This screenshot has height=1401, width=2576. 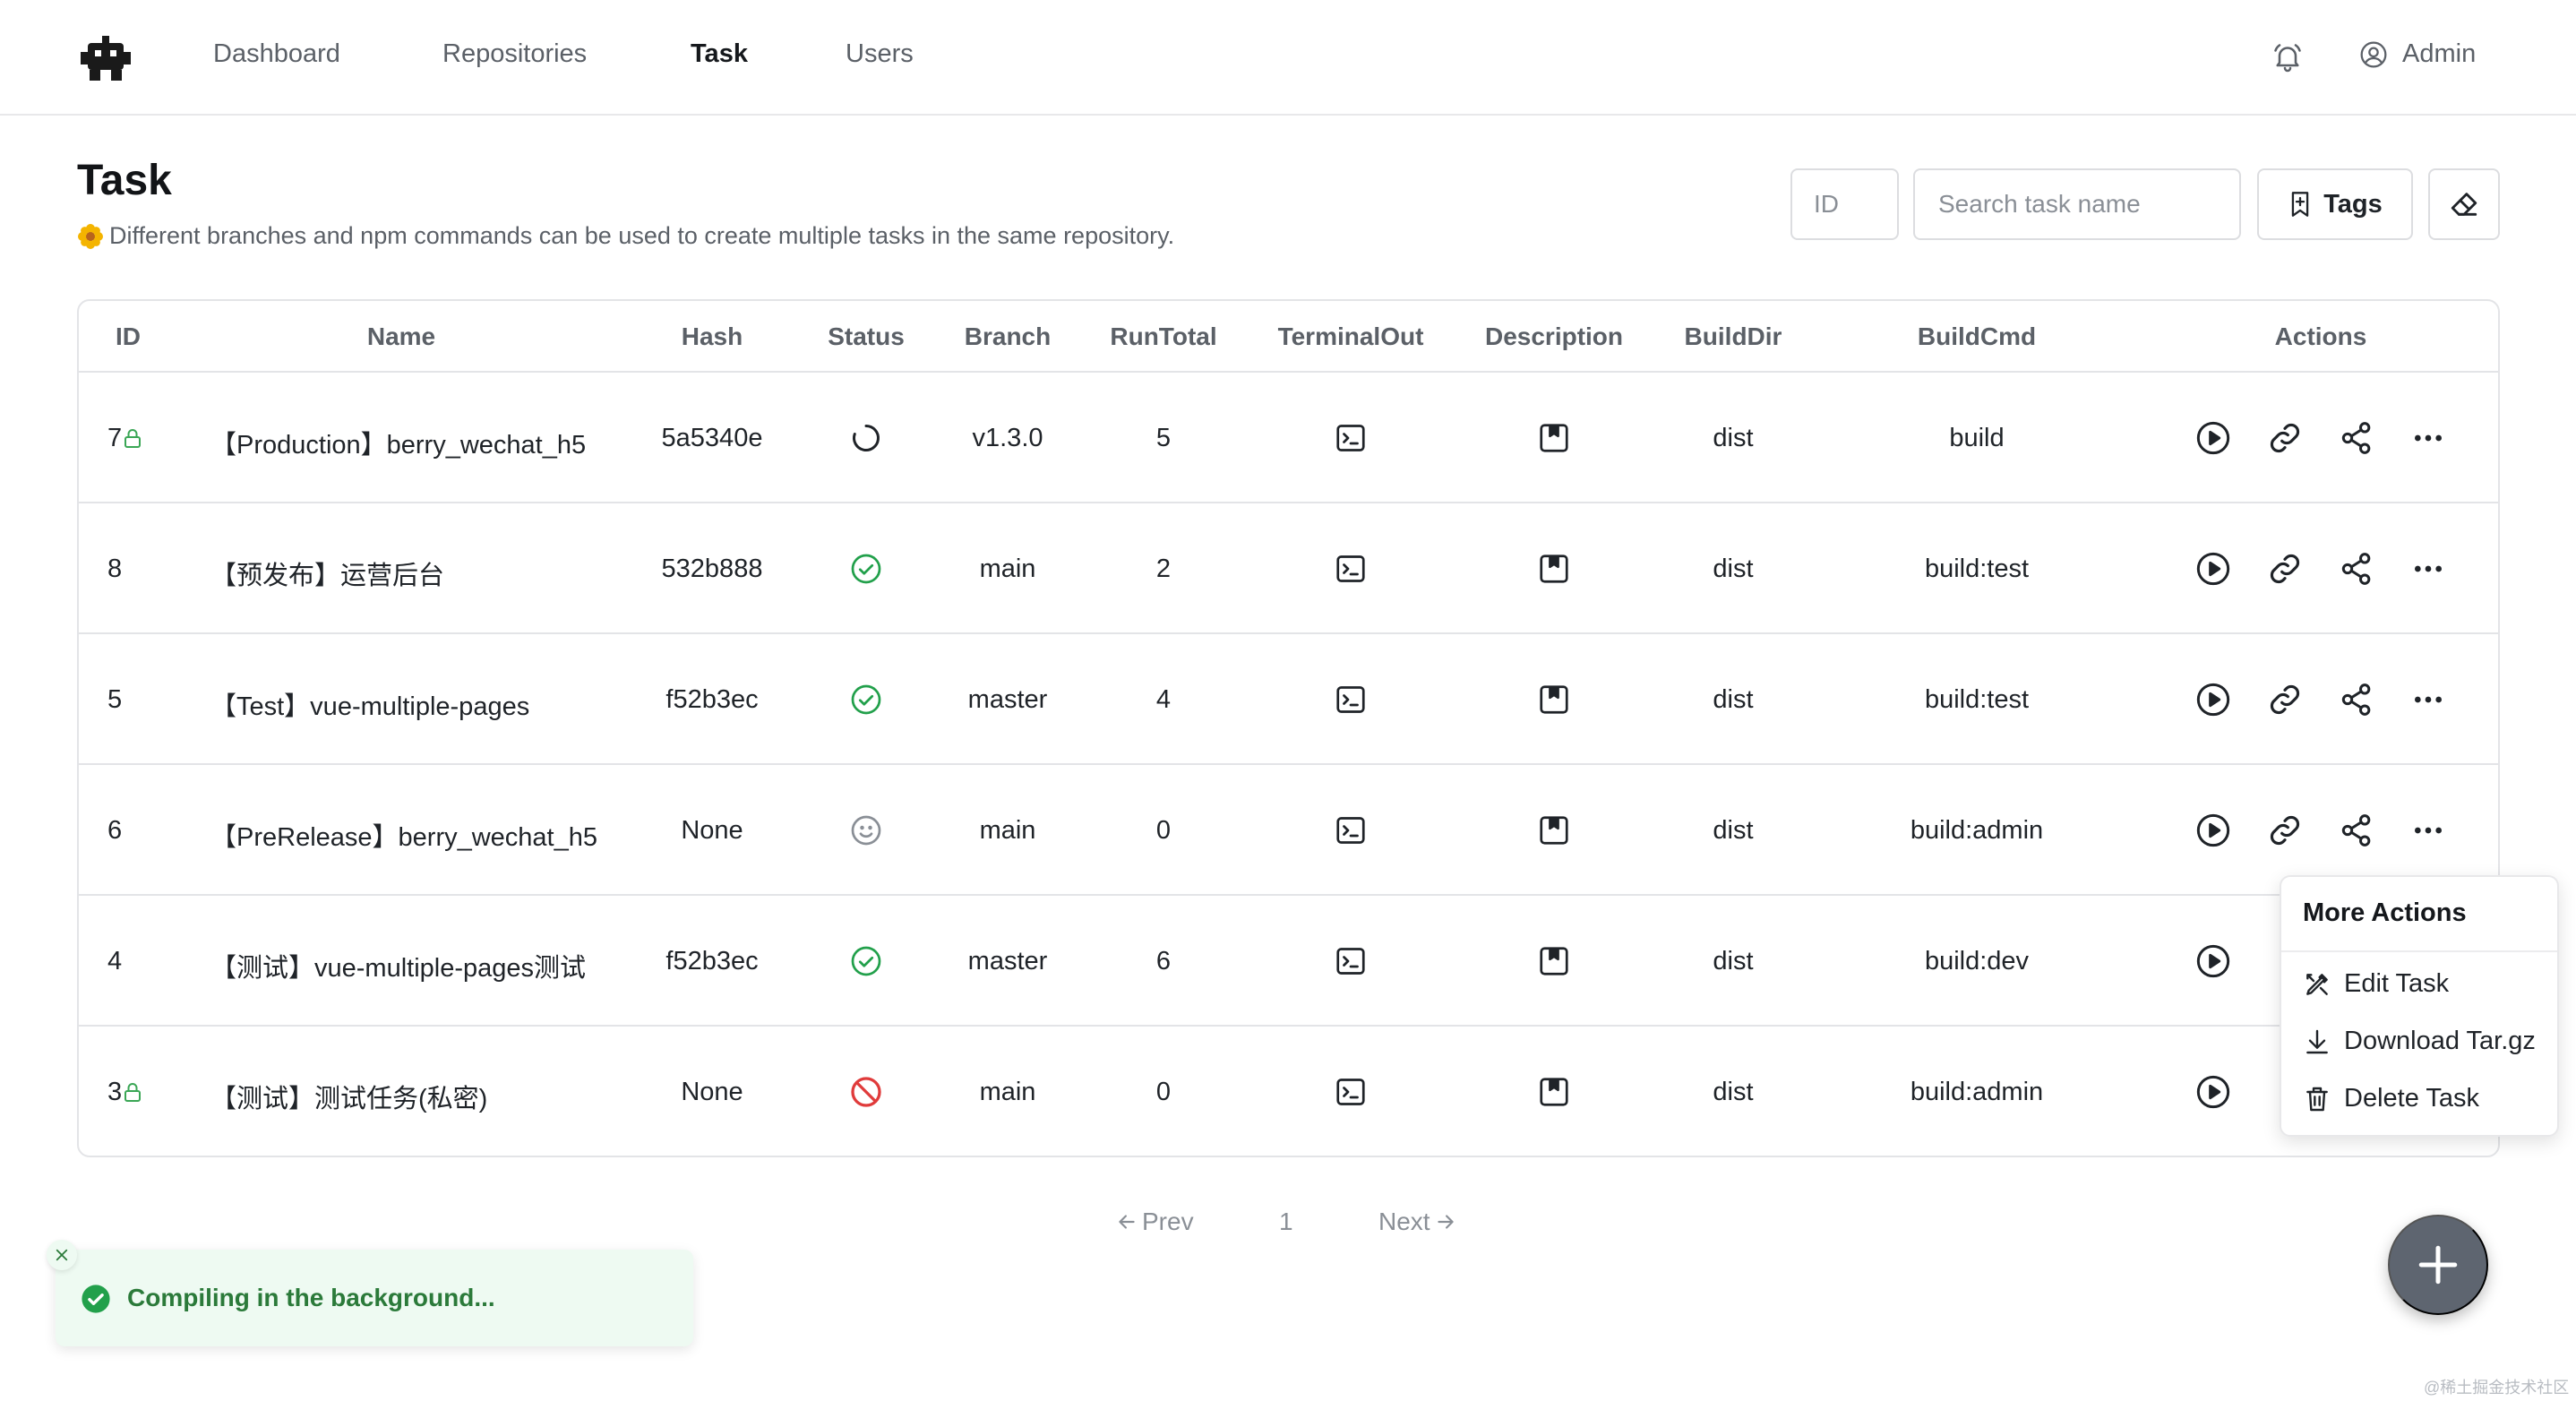 I want to click on task-build-cmd: build:dev, so click(x=1977, y=961).